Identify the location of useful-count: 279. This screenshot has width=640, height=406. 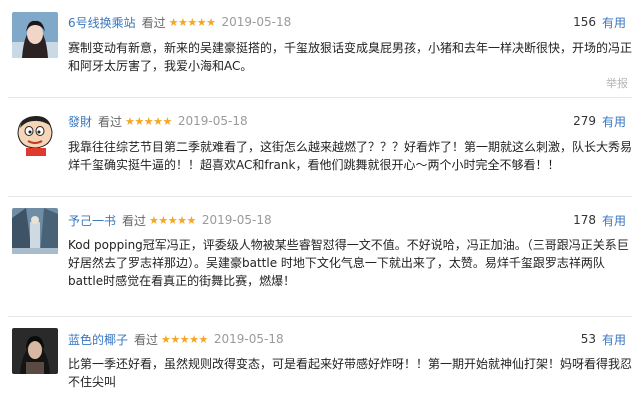
(584, 121).